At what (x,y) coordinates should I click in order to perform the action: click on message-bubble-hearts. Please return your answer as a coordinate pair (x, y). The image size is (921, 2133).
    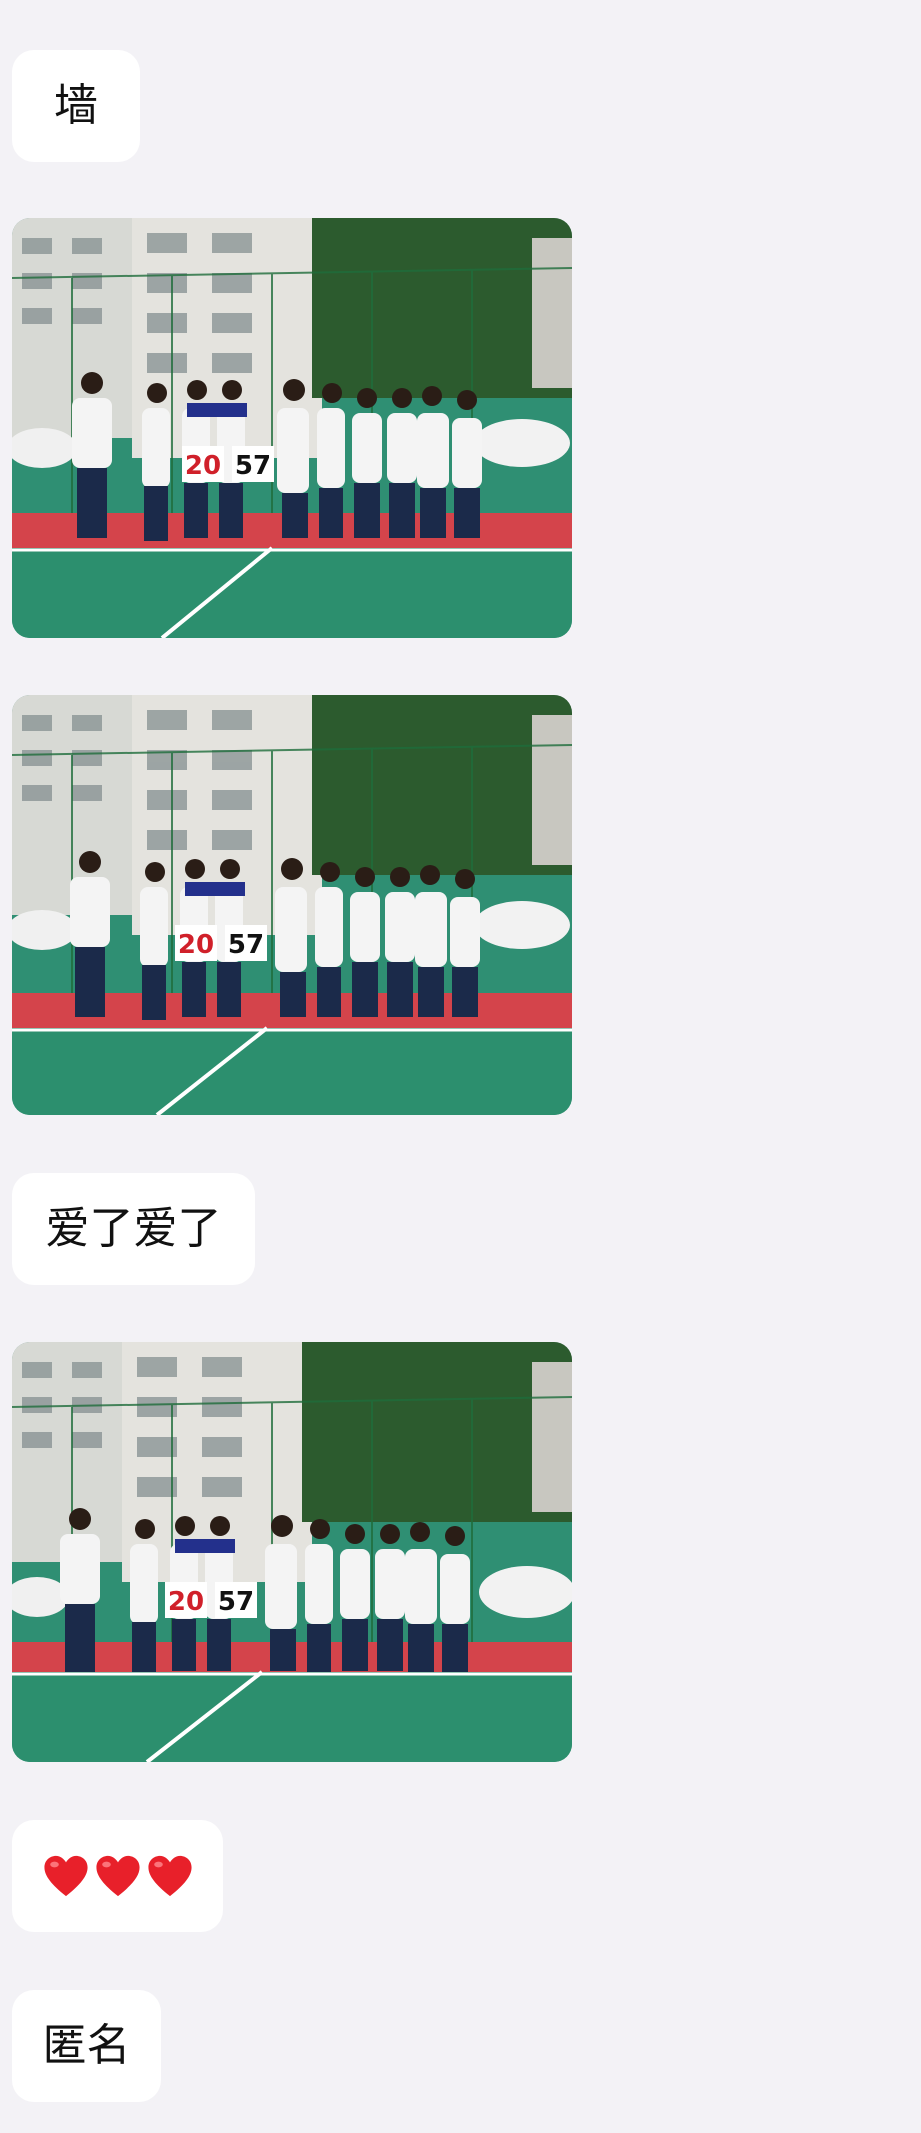
    Looking at the image, I should click on (117, 1876).